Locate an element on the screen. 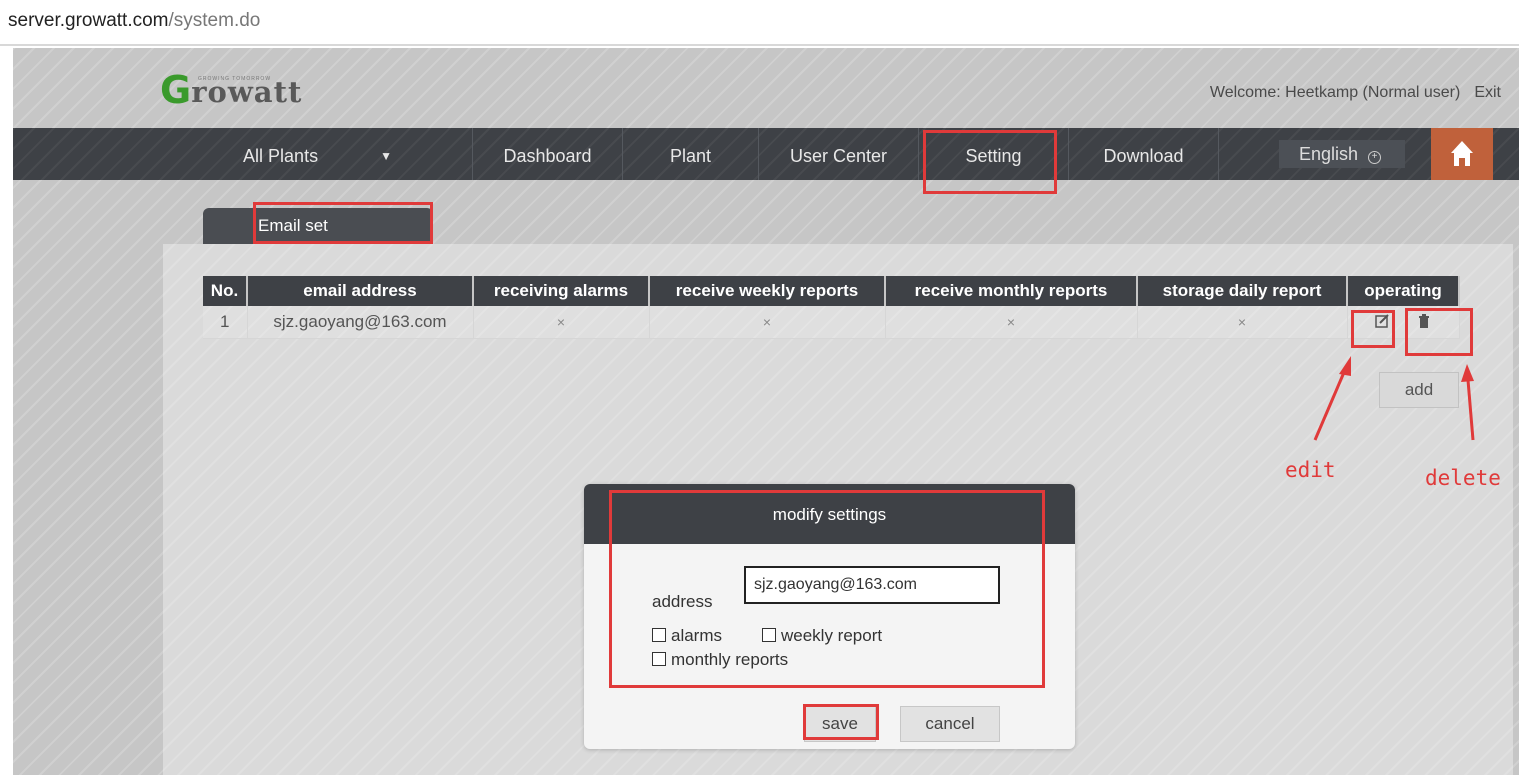  delete-annotation: delete is located at coordinates (1463, 478).